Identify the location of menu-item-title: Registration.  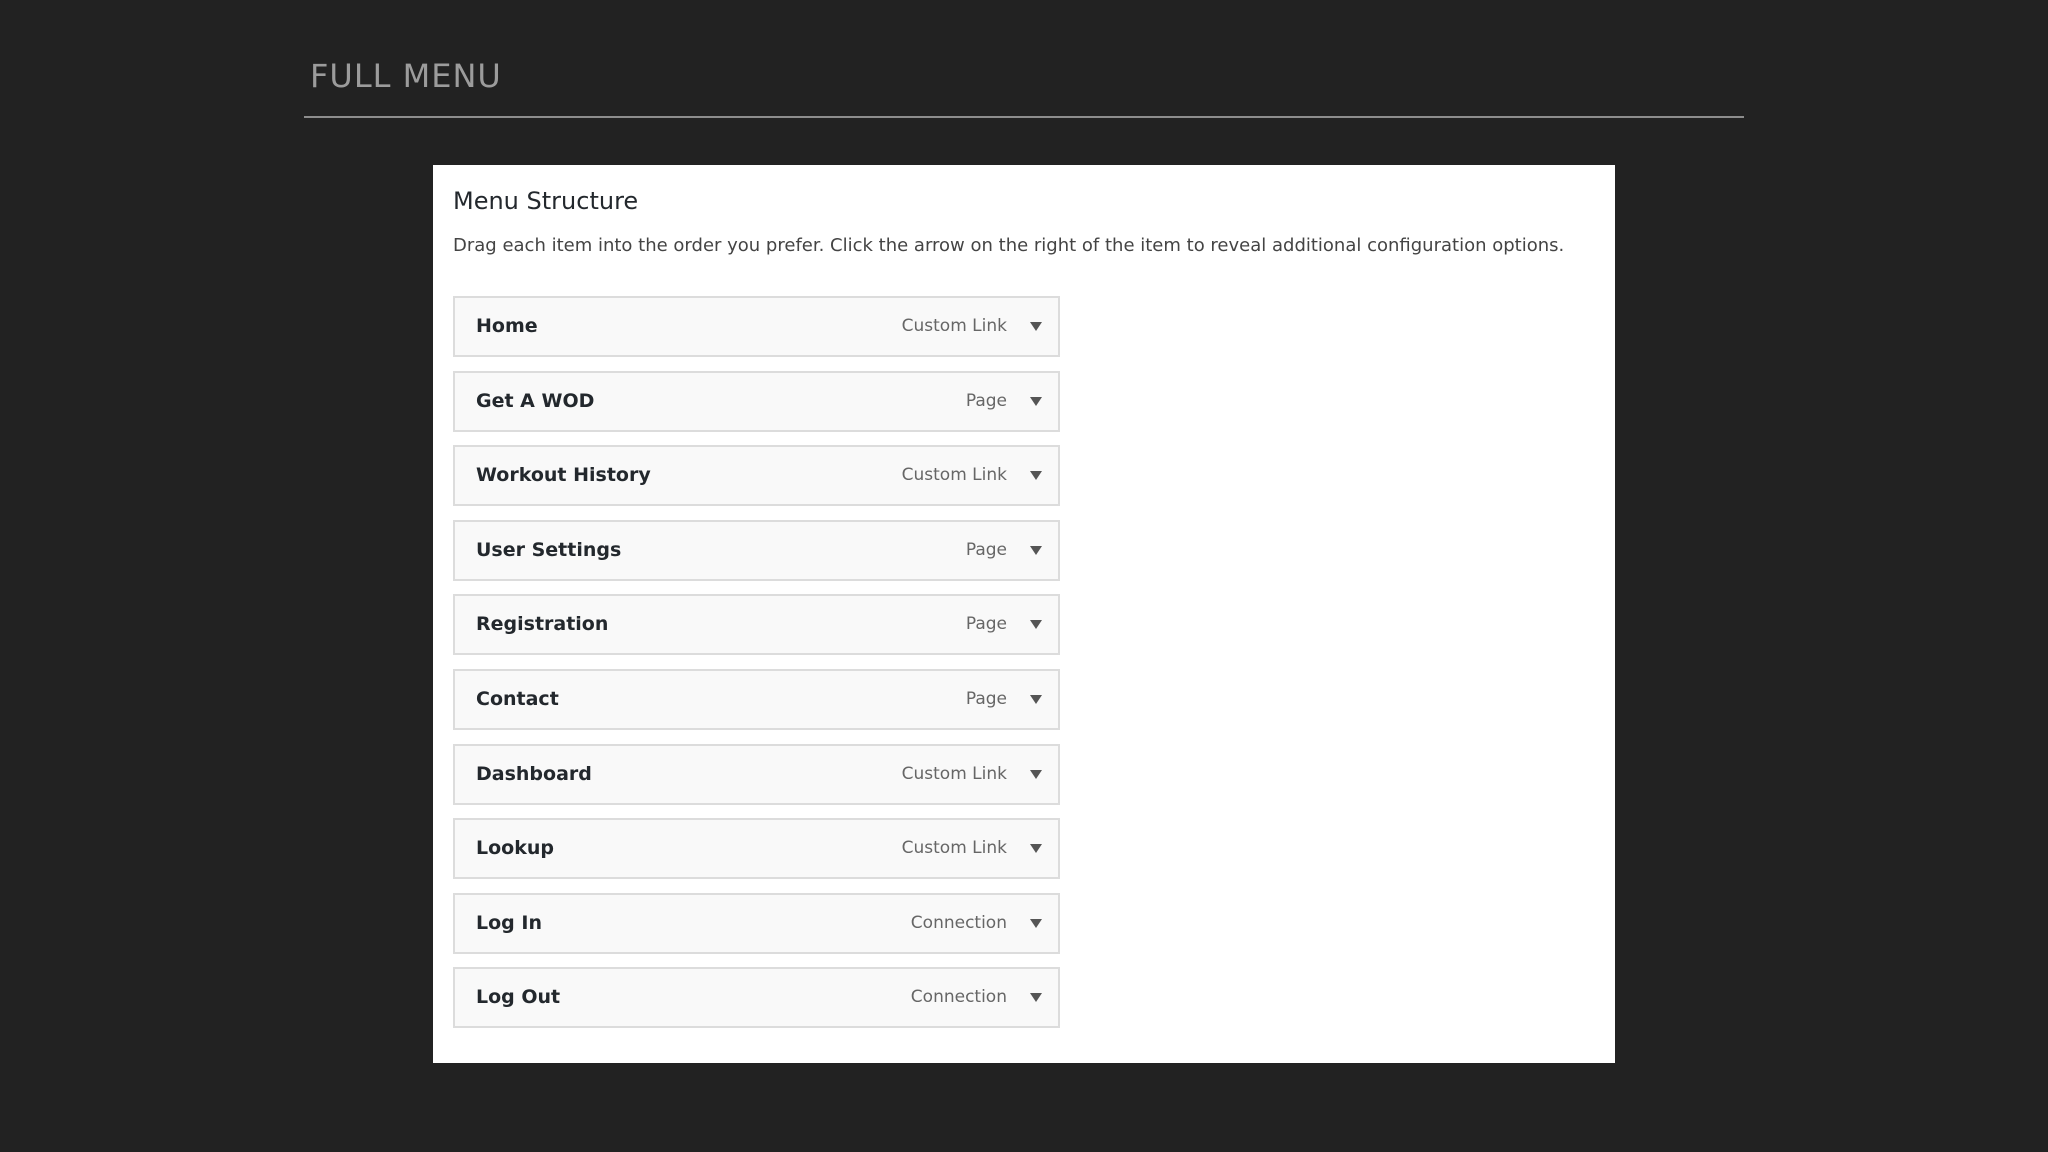
(542, 624).